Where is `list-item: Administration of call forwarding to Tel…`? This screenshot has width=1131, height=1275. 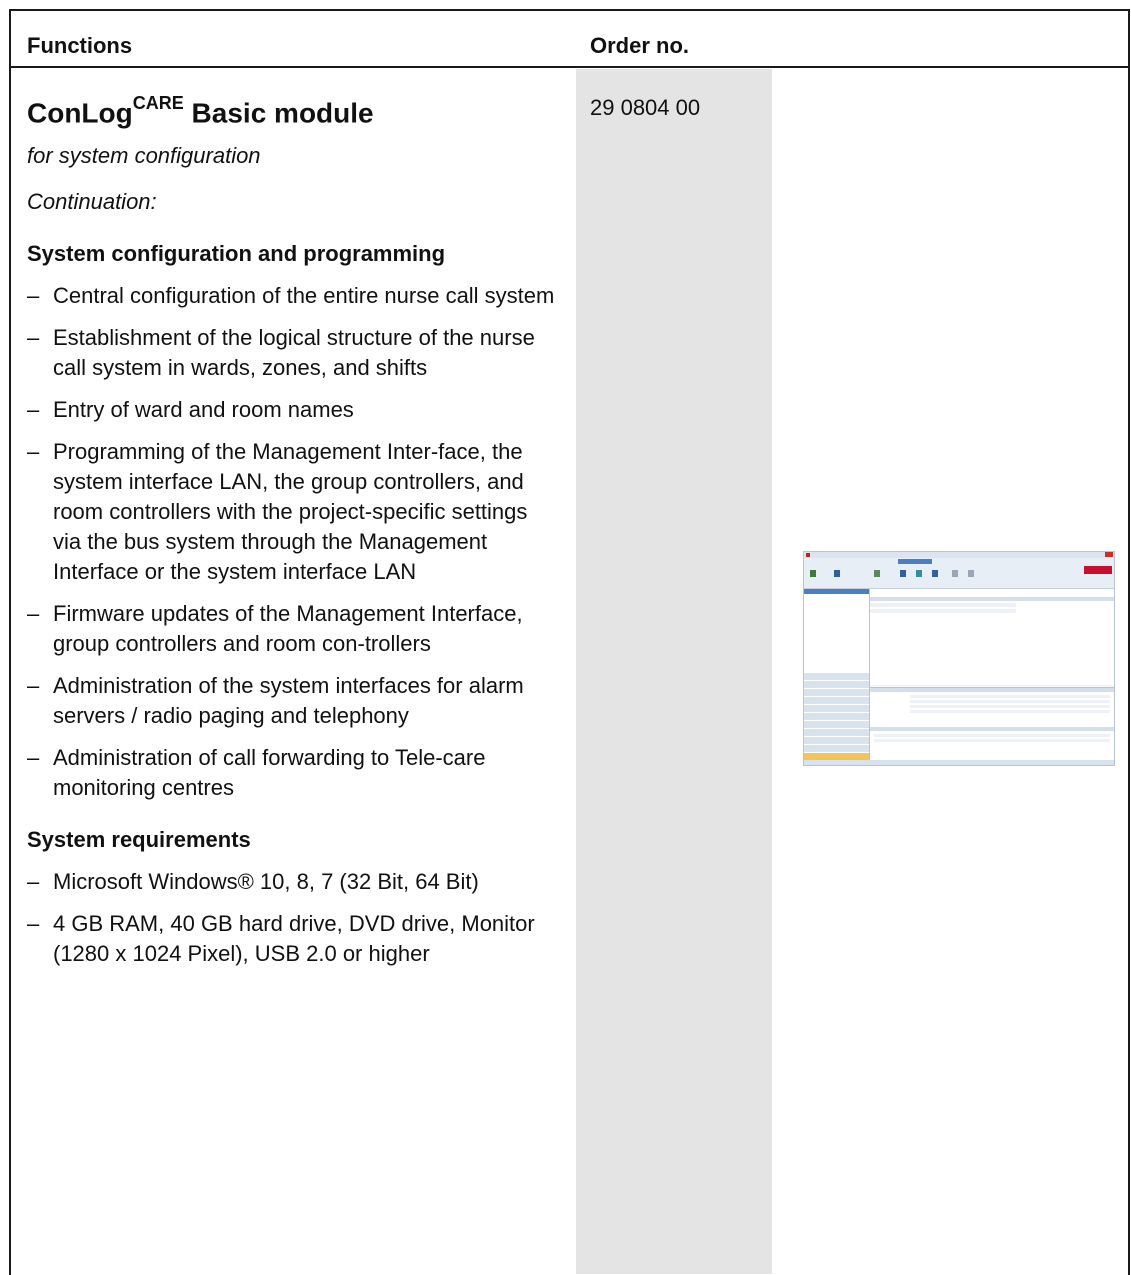
list-item: Administration of call forwarding to Tel… is located at coordinates (292, 773).